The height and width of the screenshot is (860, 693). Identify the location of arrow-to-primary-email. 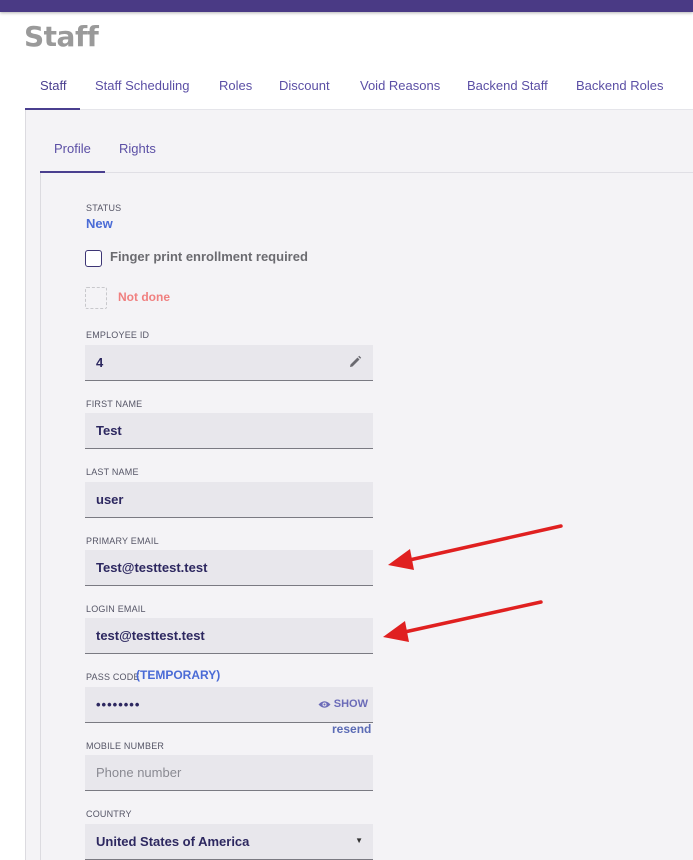
(475, 547).